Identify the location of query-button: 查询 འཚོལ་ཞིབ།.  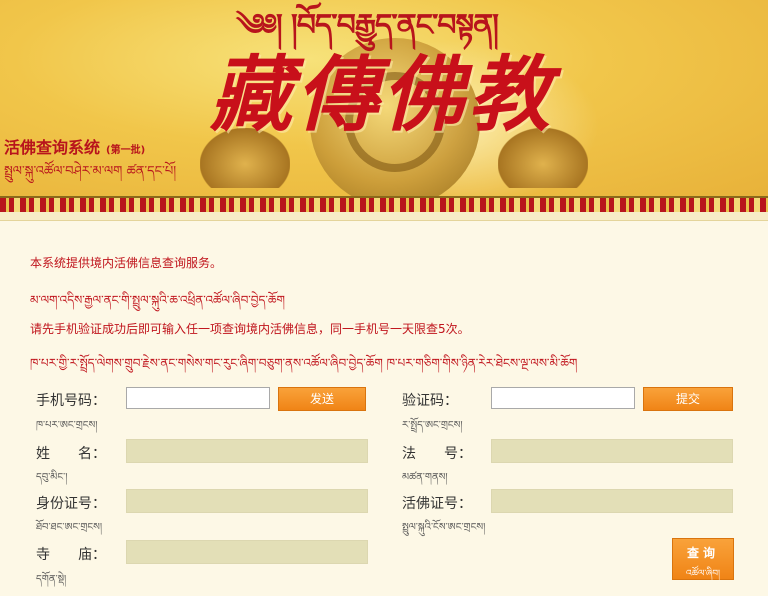
(703, 559).